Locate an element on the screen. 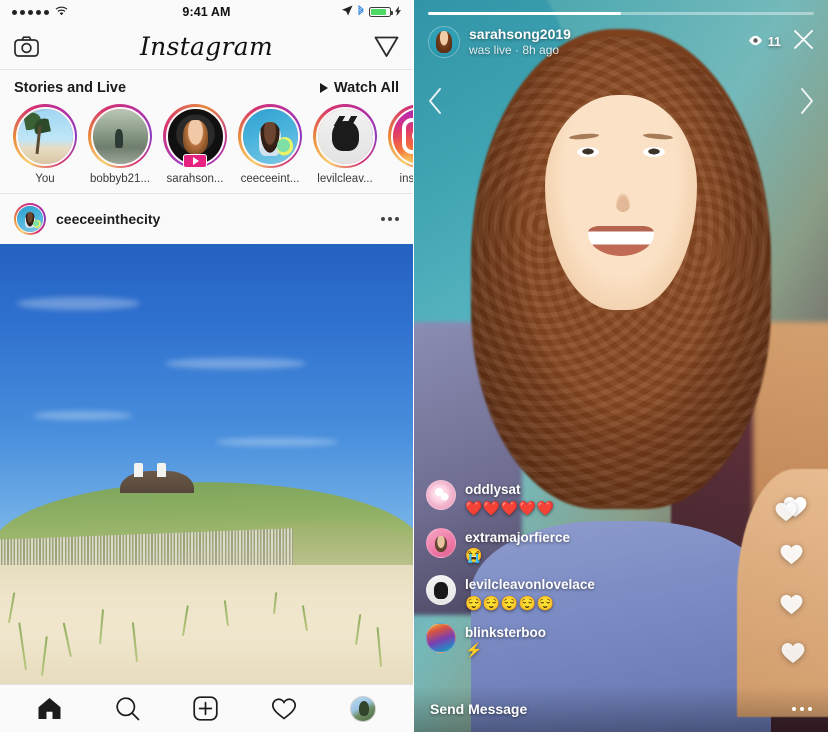  comment-item: extramajorfierce 😭 is located at coordinates (576, 546).